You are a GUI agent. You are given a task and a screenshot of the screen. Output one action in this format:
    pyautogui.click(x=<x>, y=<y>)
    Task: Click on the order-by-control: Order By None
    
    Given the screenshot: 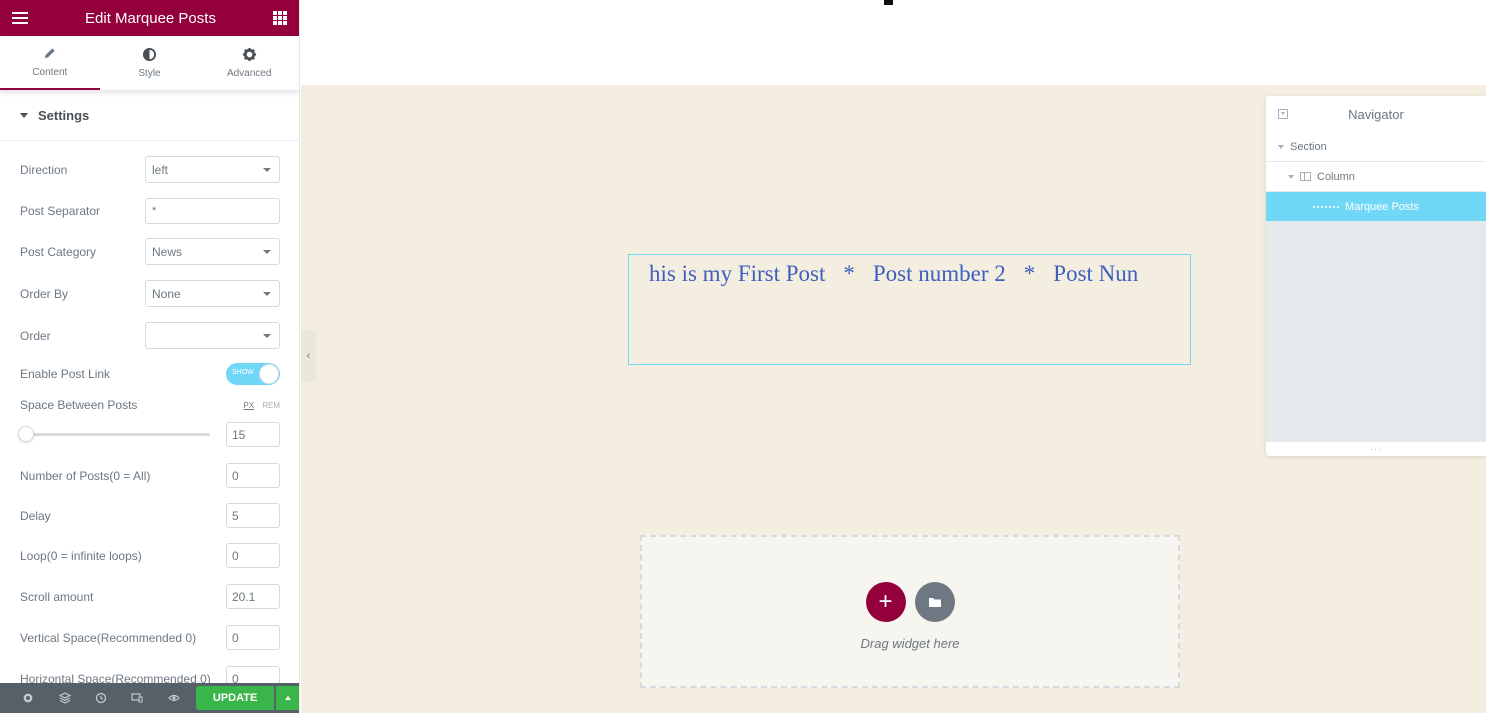 What is the action you would take?
    pyautogui.click(x=150, y=293)
    